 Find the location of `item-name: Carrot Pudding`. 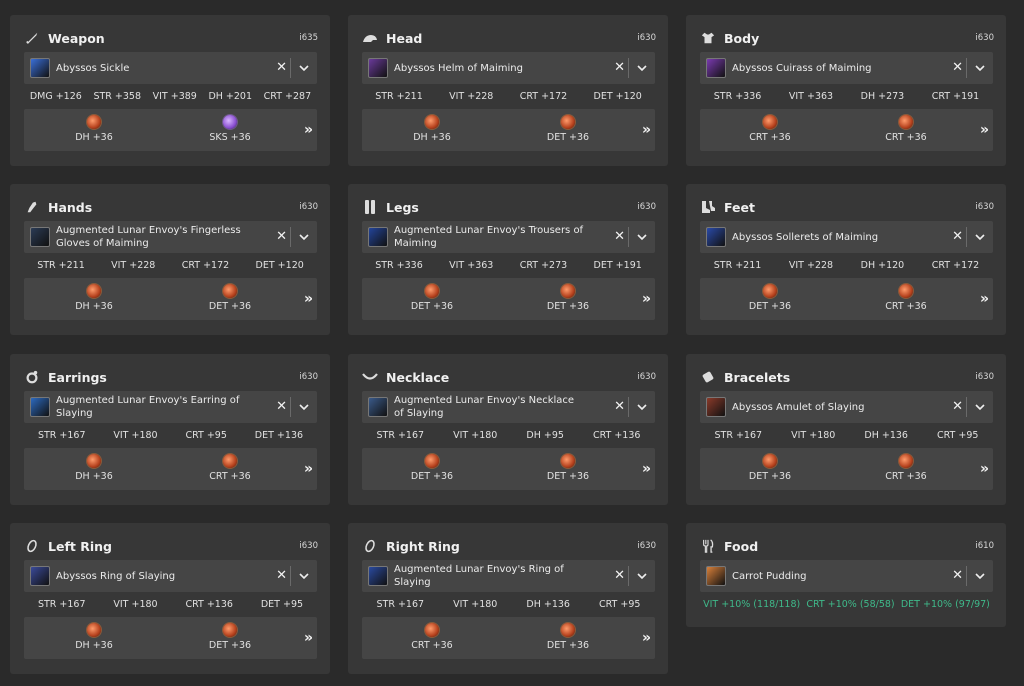

item-name: Carrot Pudding is located at coordinates (769, 576).